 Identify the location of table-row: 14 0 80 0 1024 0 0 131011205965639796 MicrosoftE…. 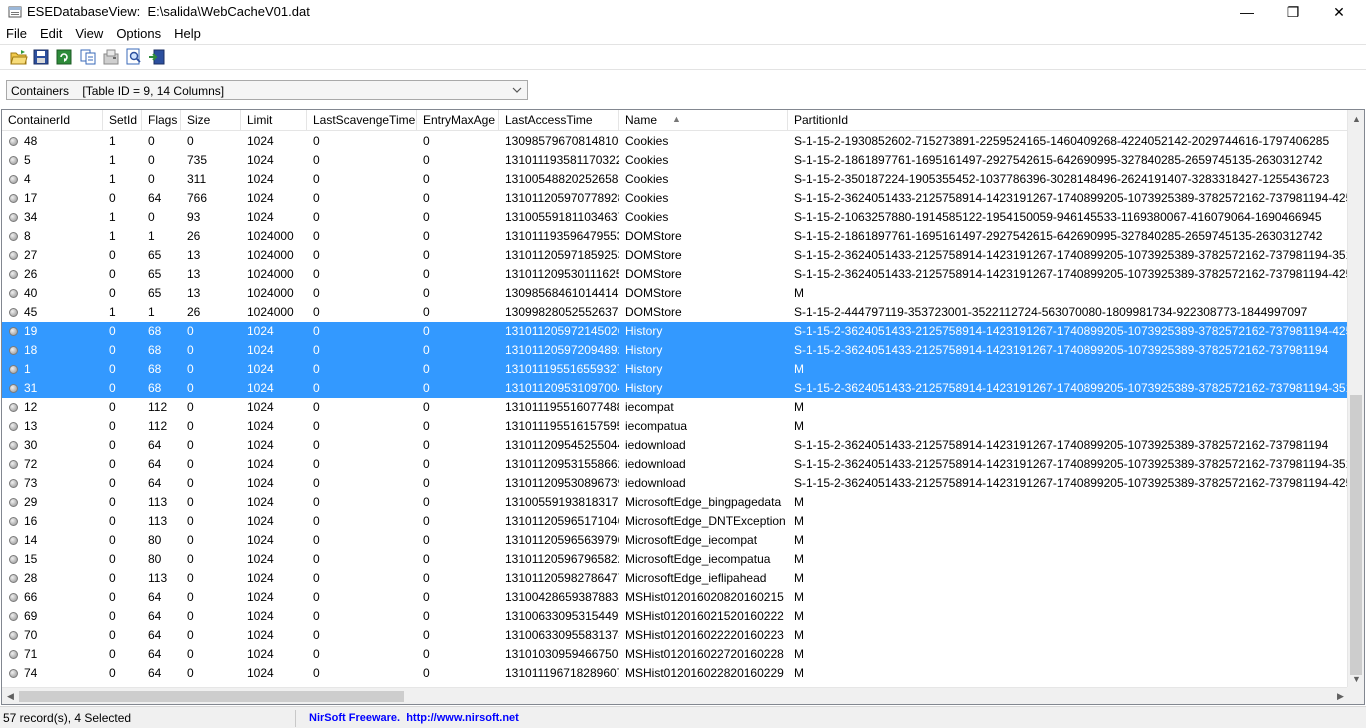
(676, 540).